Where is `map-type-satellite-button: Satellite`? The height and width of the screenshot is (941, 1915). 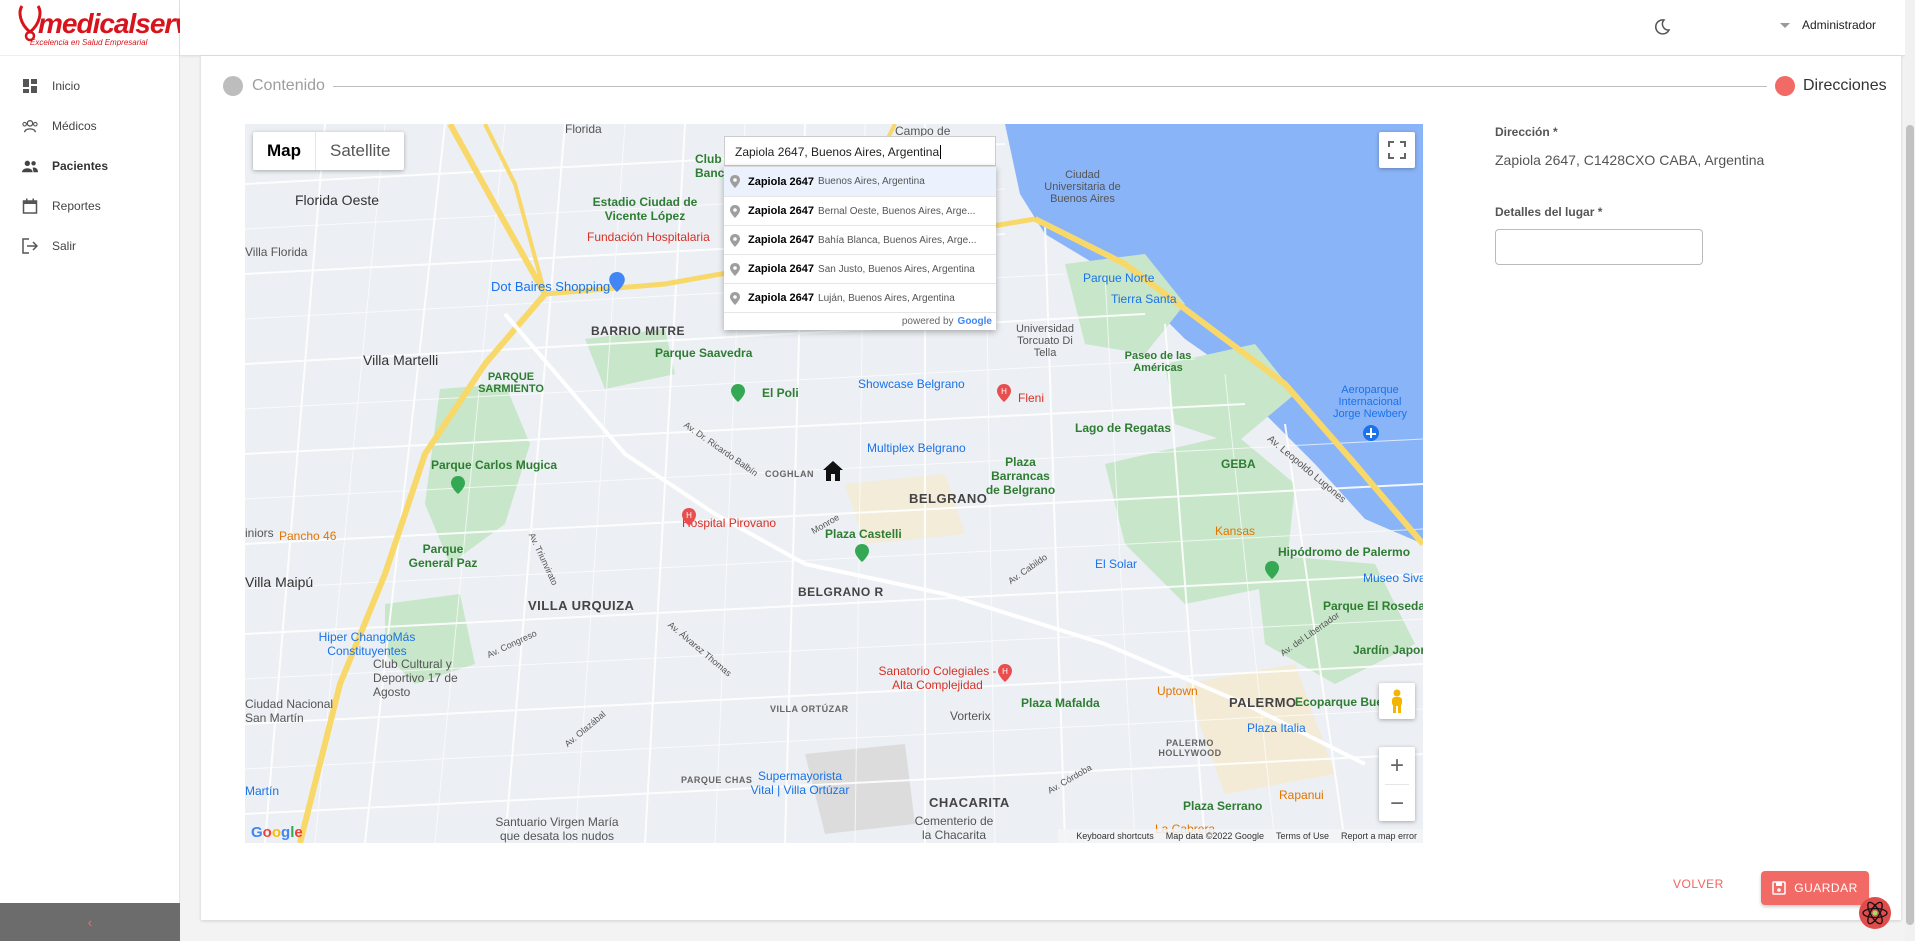
map-type-satellite-button: Satellite is located at coordinates (360, 151).